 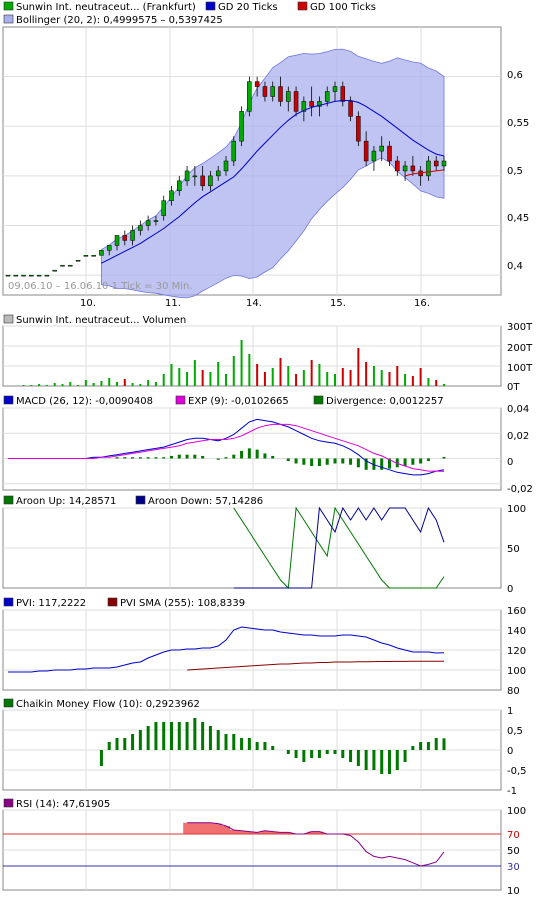 I want to click on macd-tick-0: 0, so click(x=510, y=462).